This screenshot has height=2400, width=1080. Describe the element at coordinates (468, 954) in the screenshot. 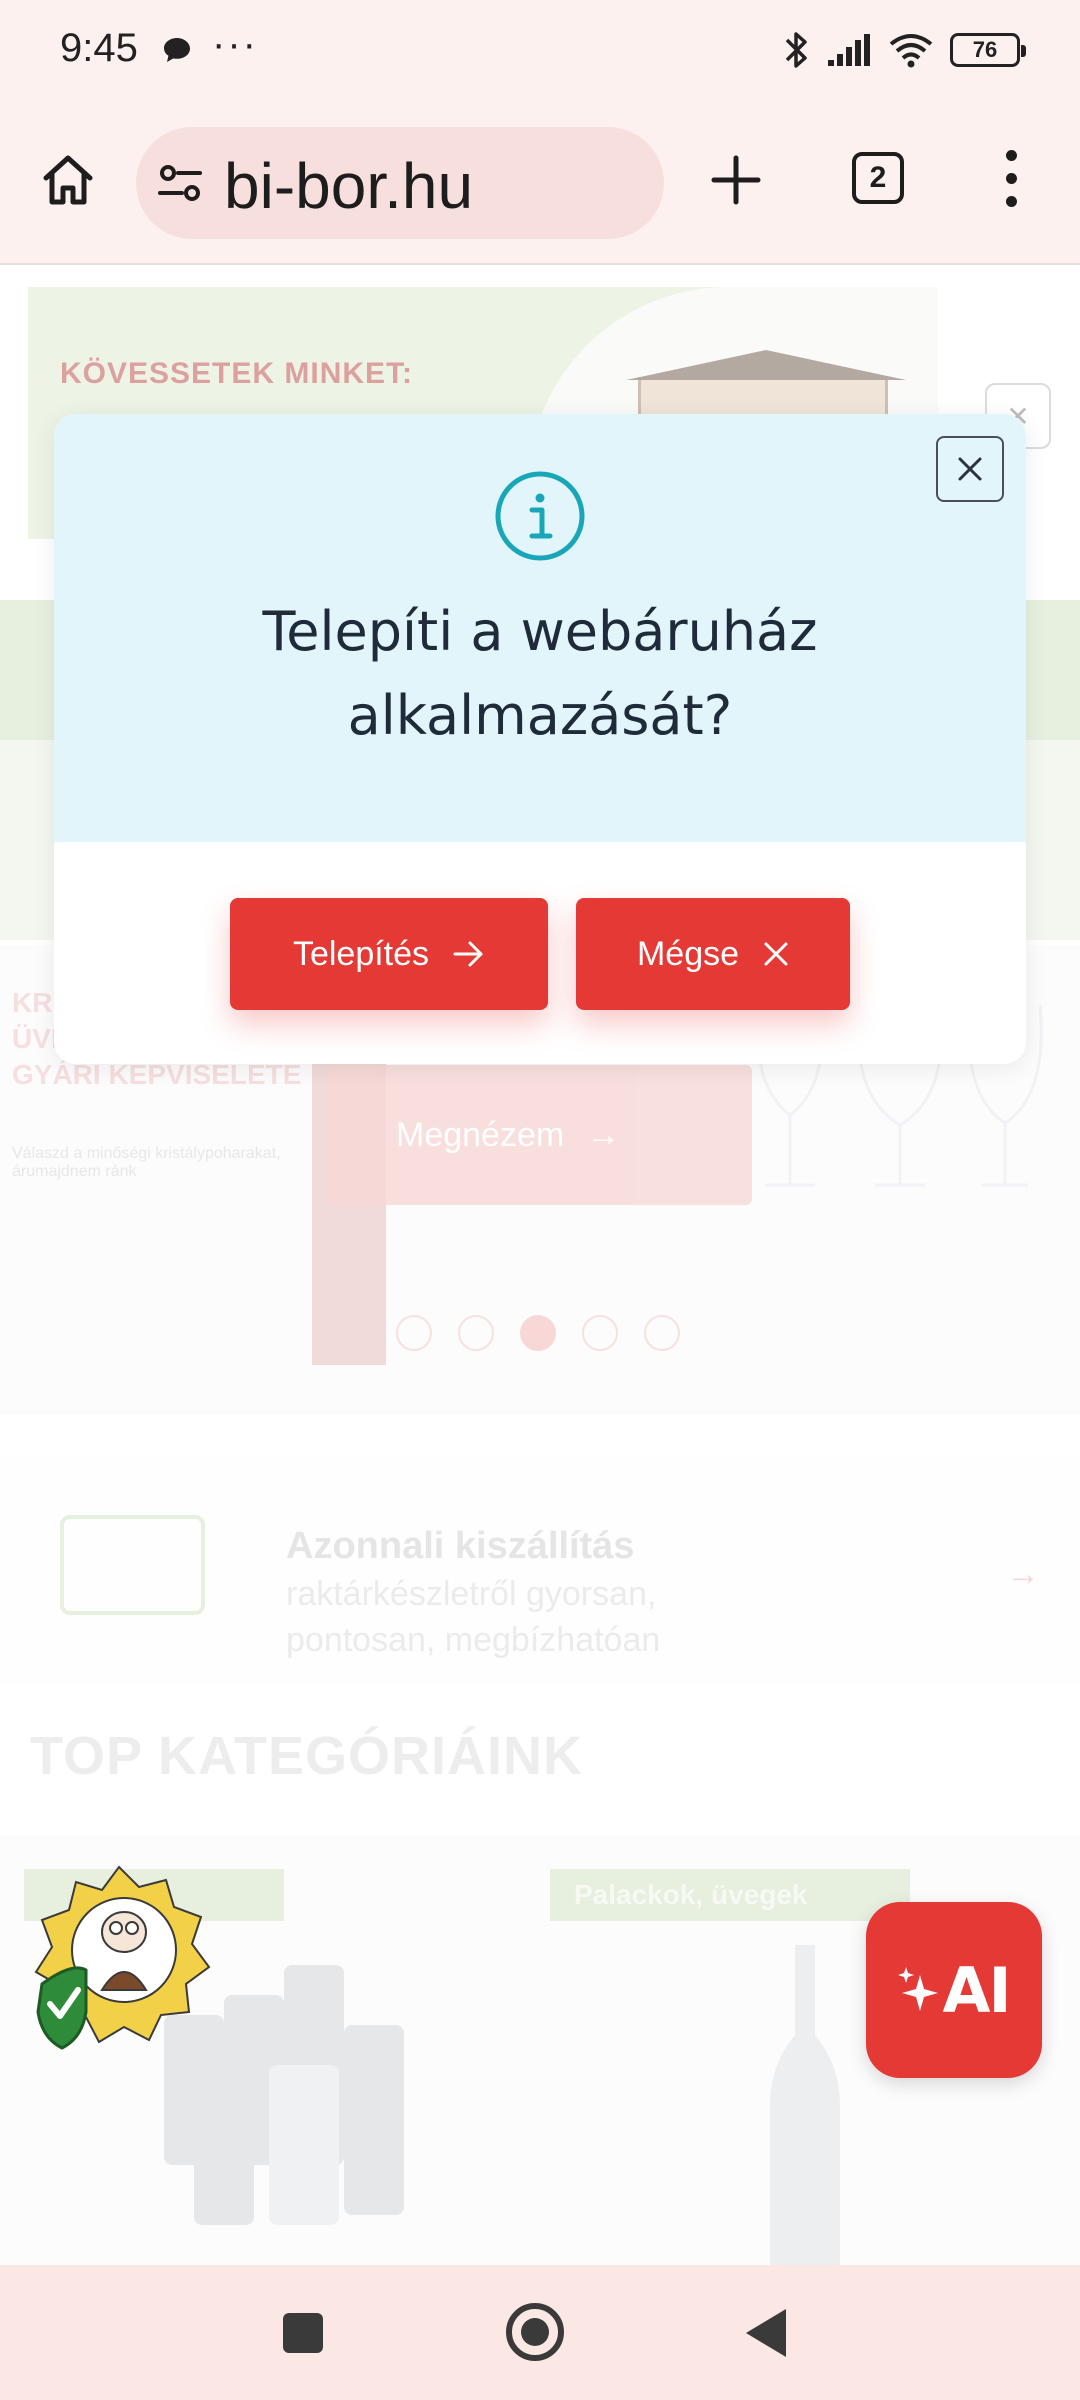

I see `arrow-right-icon` at that location.